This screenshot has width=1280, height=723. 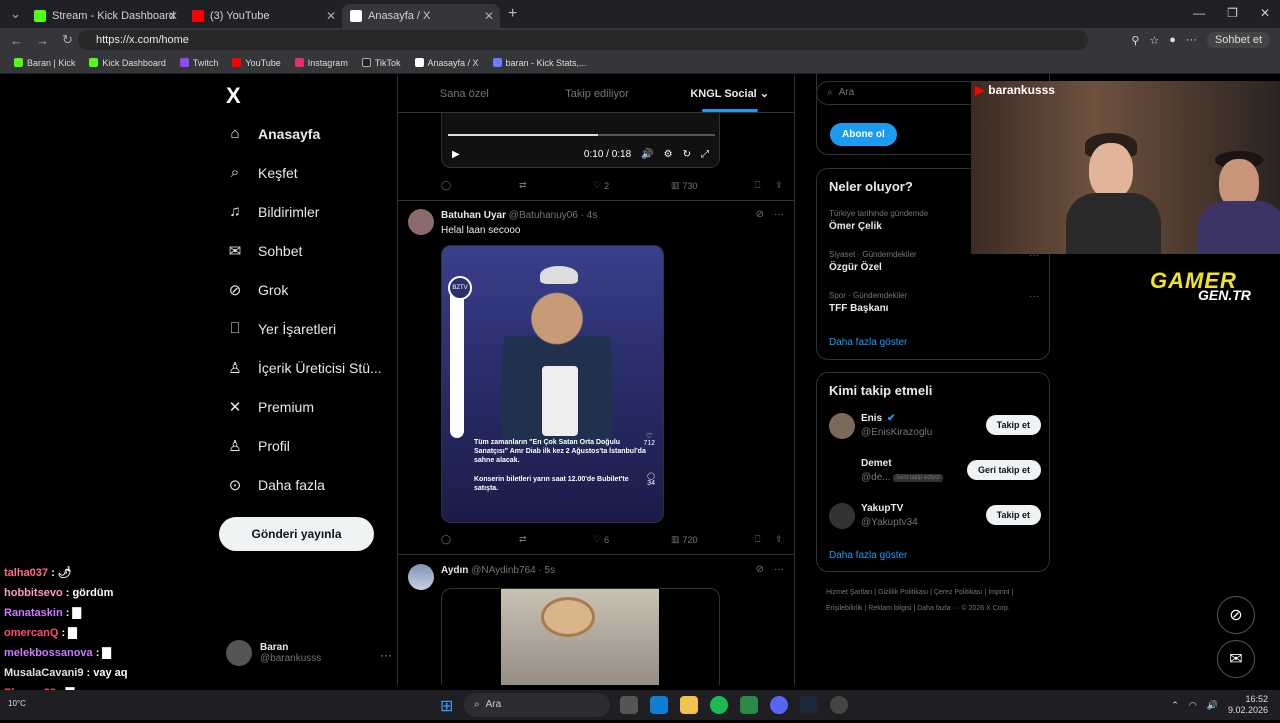 I want to click on like-button: ♡ 6, so click(x=632, y=539).